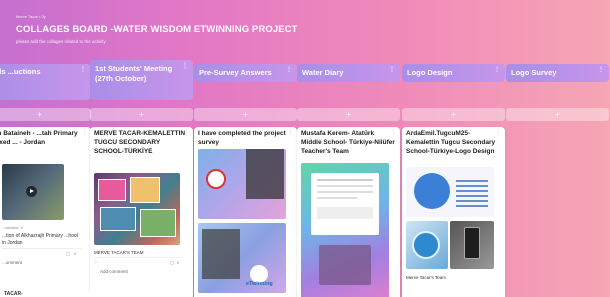 The height and width of the screenshot is (297, 610). Describe the element at coordinates (534, 72) in the screenshot. I see `column-title: Logo Survey` at that location.